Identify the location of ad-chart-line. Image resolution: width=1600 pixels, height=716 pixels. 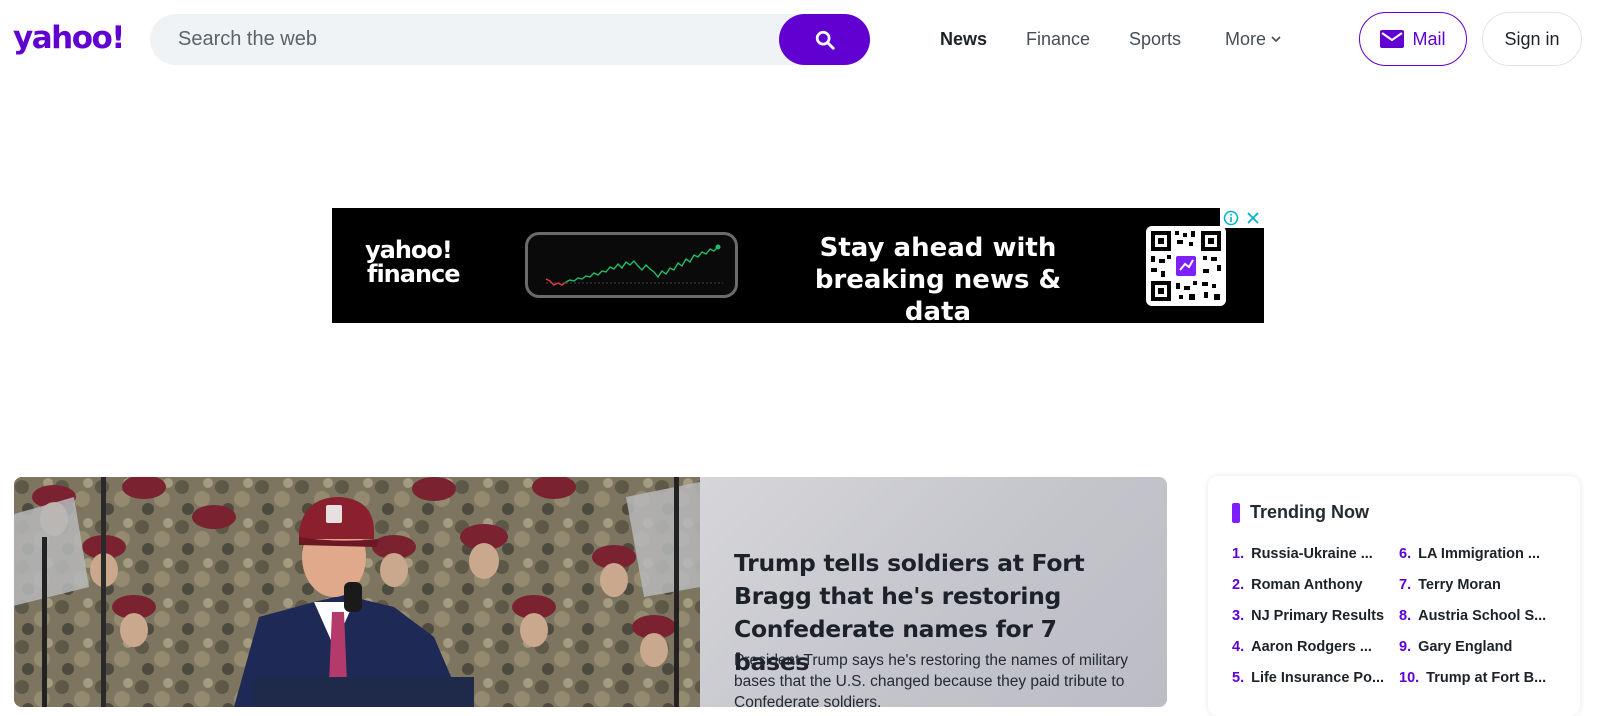
(634, 265).